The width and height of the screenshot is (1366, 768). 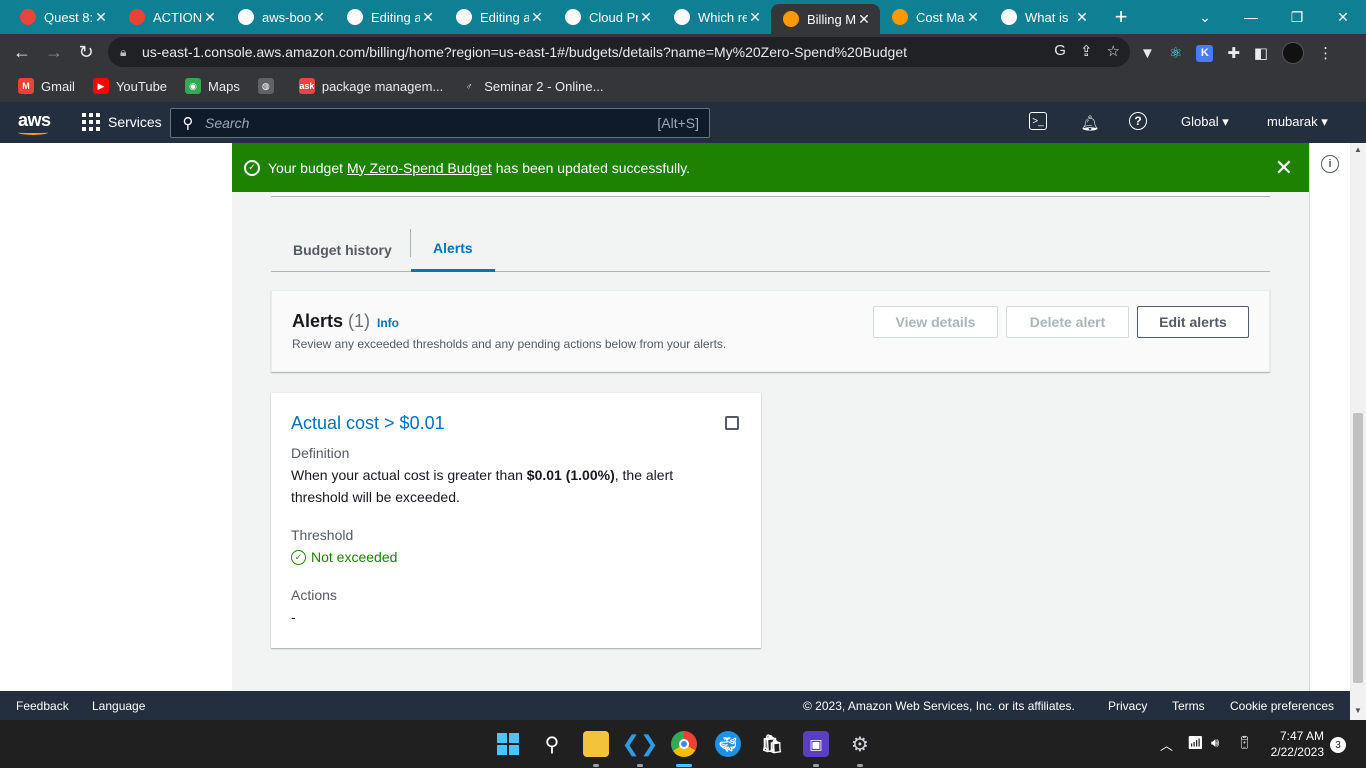 I want to click on browser-tab: aws-boo ✕, so click(x=280, y=17).